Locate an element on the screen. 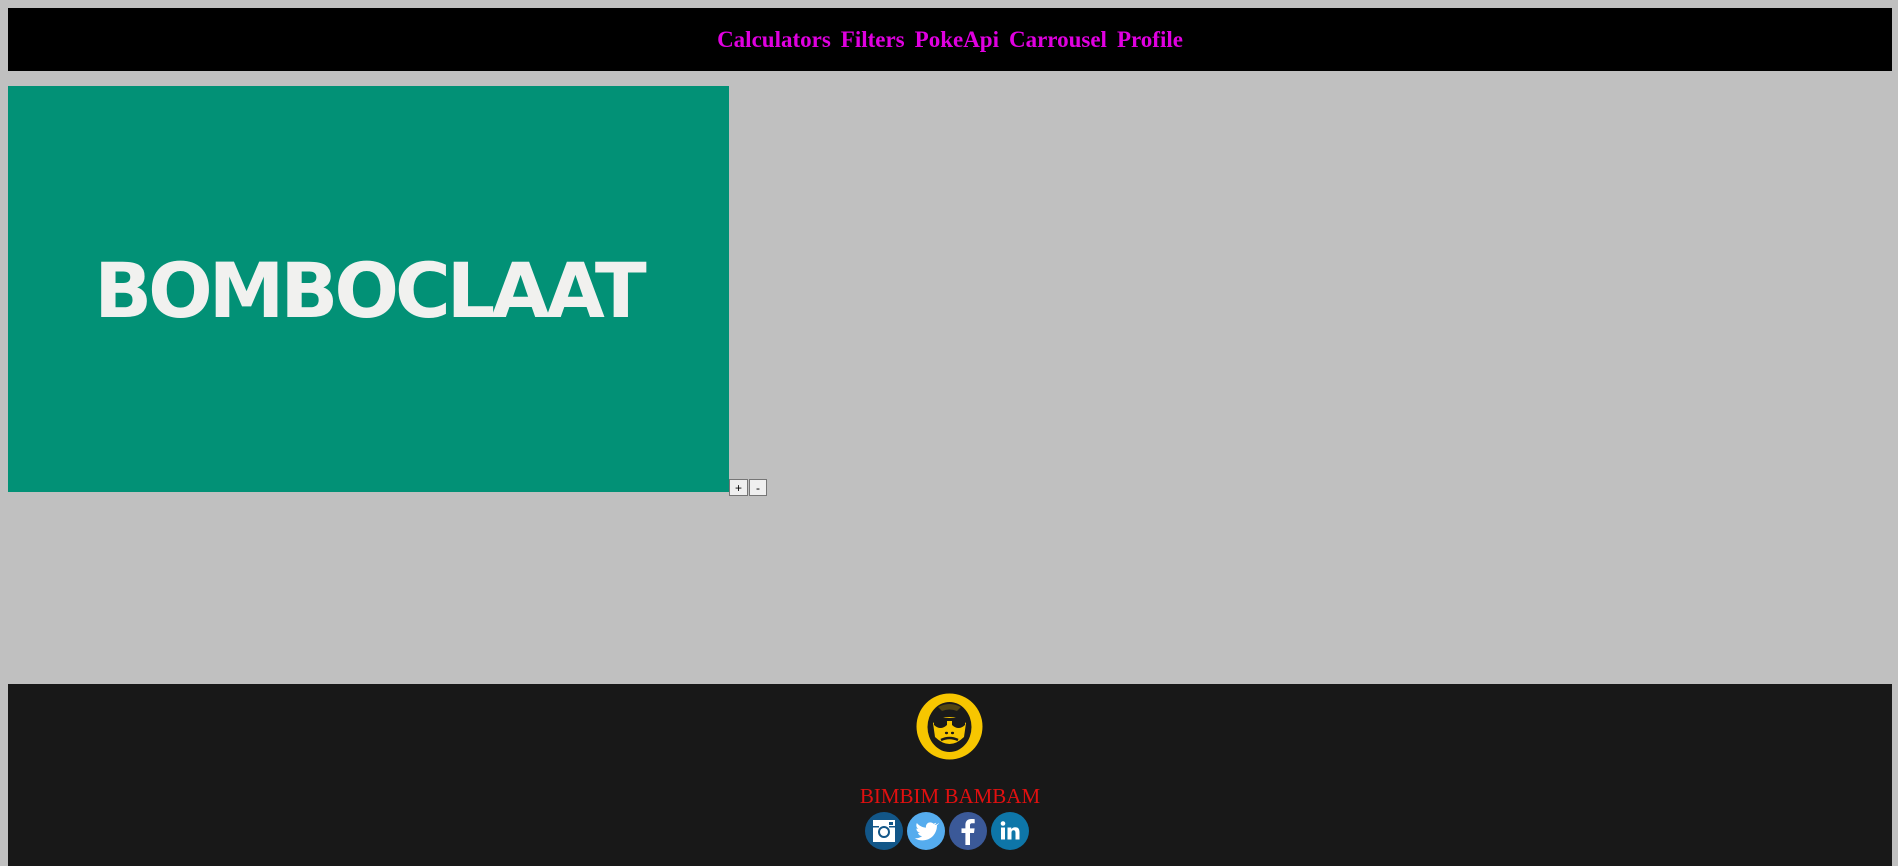  linkedin-icon is located at coordinates (1010, 831).